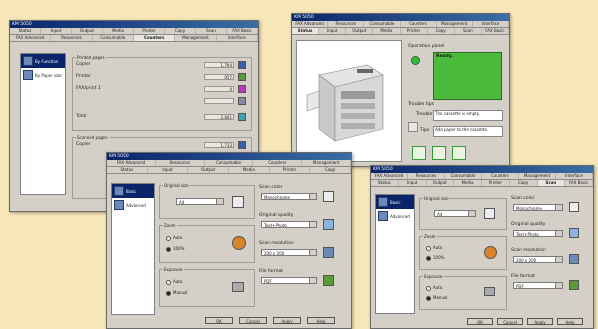 This screenshot has width=598, height=329. I want to click on row-value: 1,794, so click(219, 65).